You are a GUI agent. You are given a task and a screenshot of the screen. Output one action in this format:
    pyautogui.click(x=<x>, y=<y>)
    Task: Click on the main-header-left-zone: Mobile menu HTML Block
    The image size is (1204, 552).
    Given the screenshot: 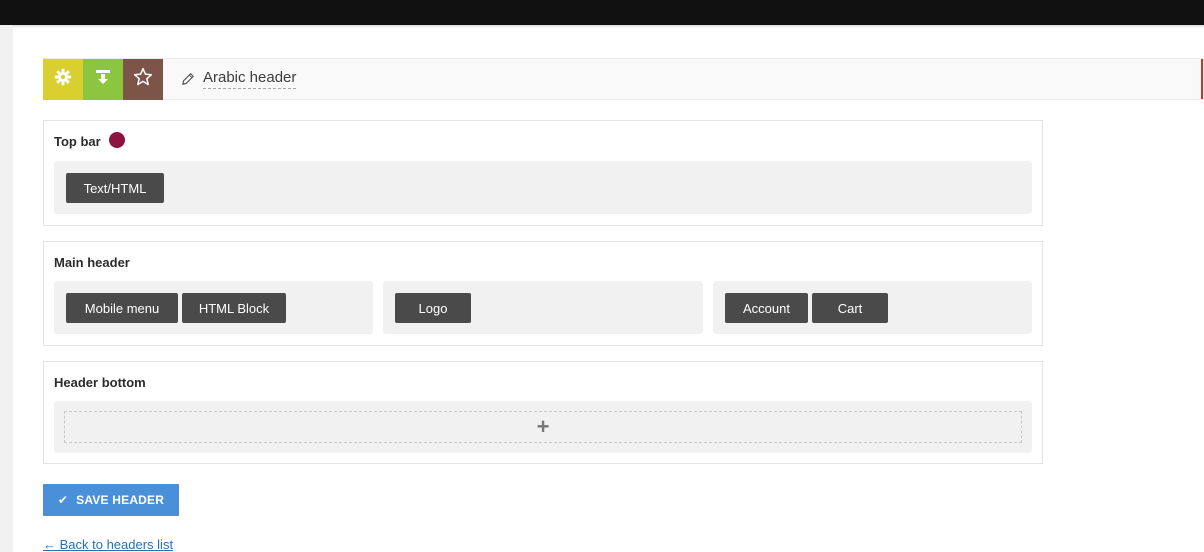 What is the action you would take?
    pyautogui.click(x=213, y=307)
    